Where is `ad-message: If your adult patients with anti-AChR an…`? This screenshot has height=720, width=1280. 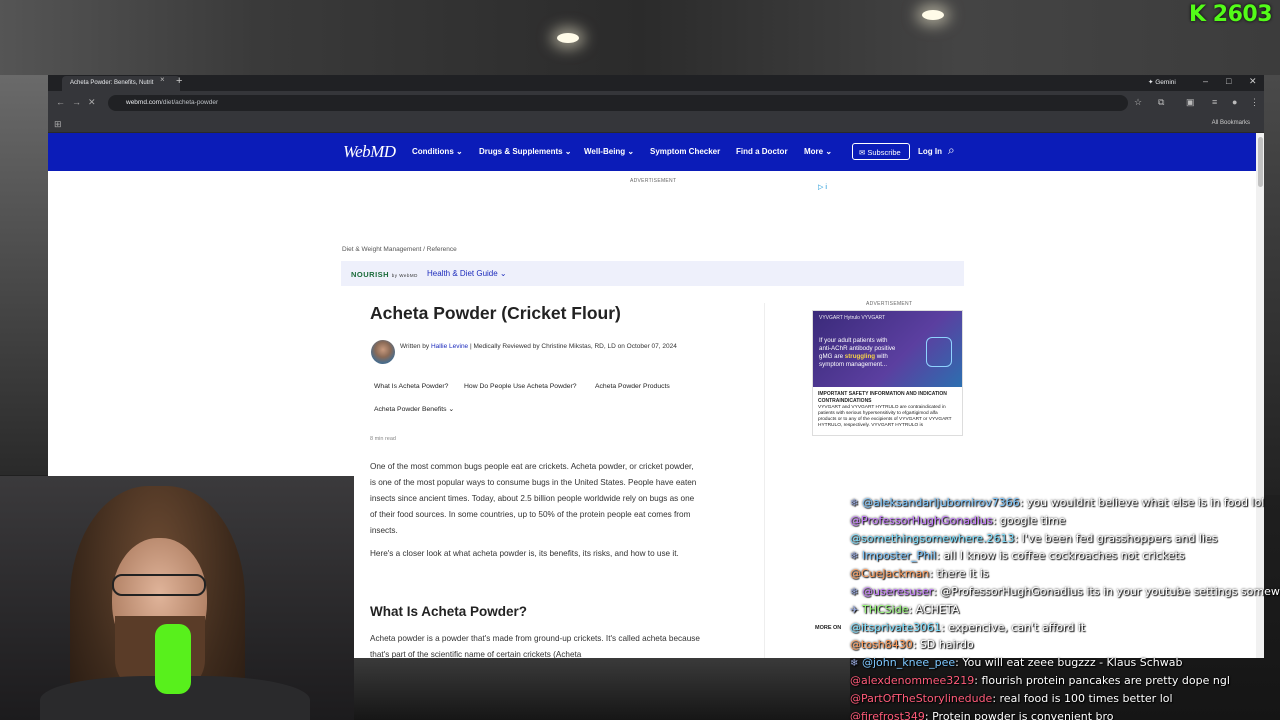
ad-message: If your adult patients with anti-AChR an… is located at coordinates (857, 352).